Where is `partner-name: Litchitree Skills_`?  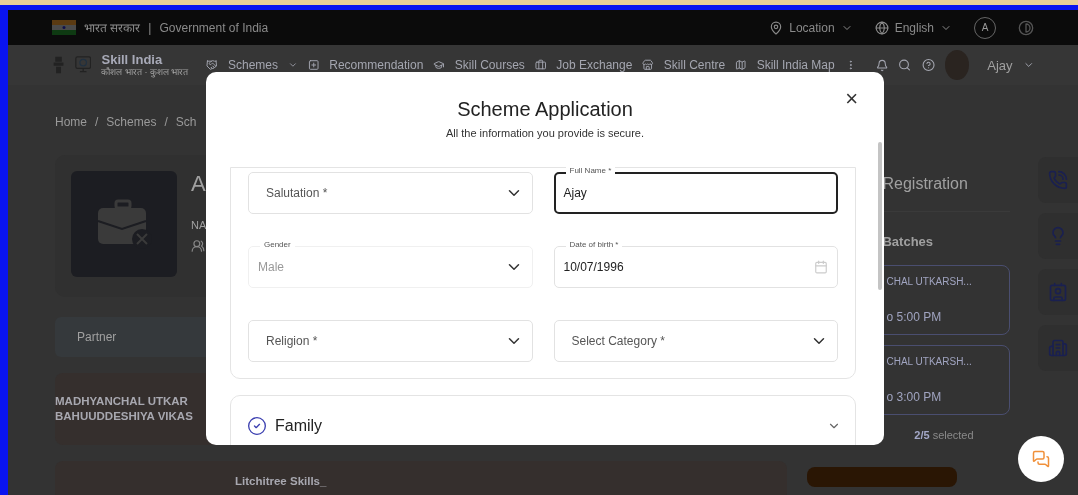 partner-name: Litchitree Skills_ is located at coordinates (281, 480).